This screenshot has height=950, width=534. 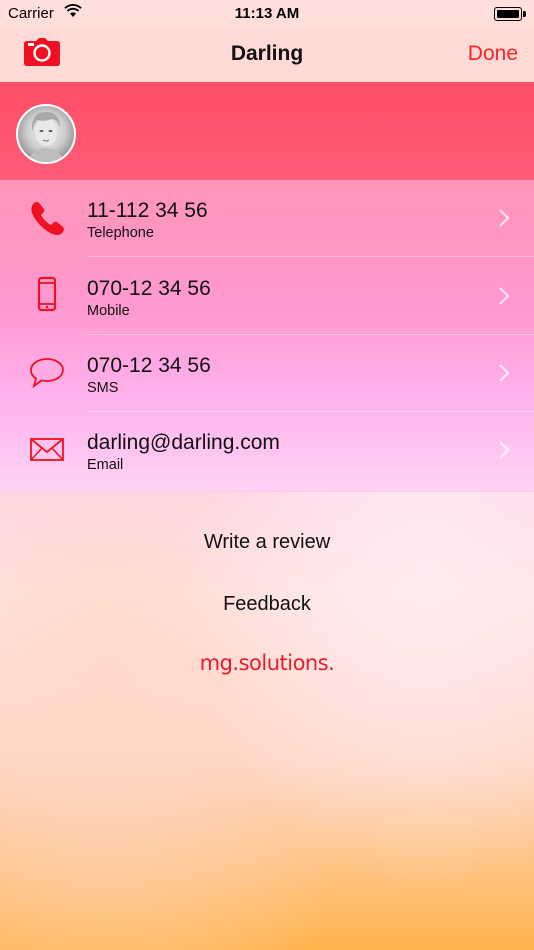 I want to click on clock: 11:13 AM, so click(x=267, y=13).